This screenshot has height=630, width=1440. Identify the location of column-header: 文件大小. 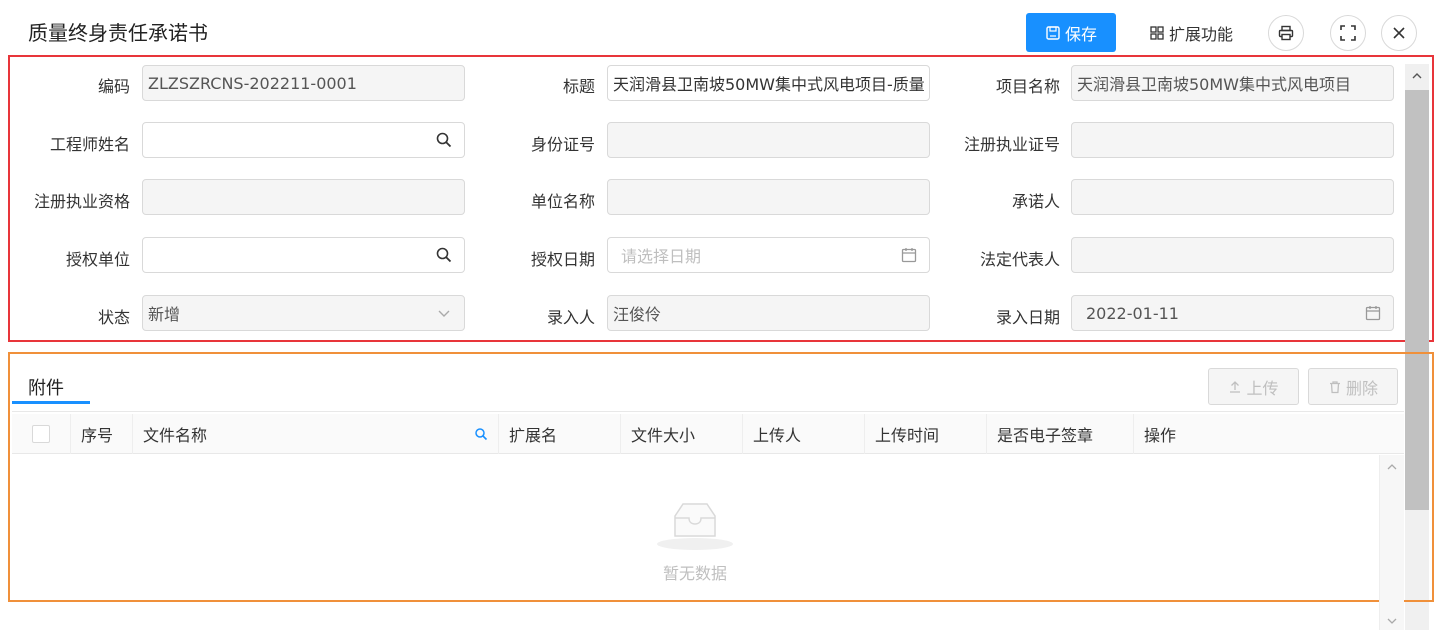
(682, 434).